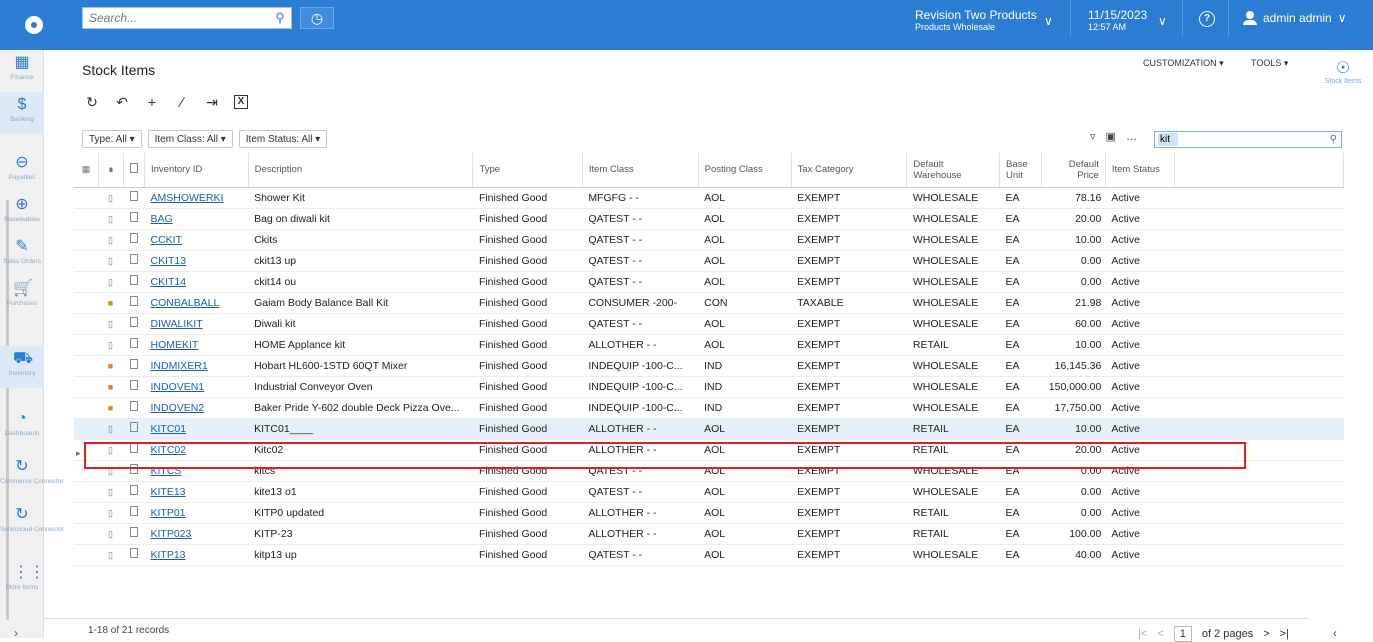 This screenshot has height=642, width=1373. I want to click on add-icon: +, so click(152, 102).